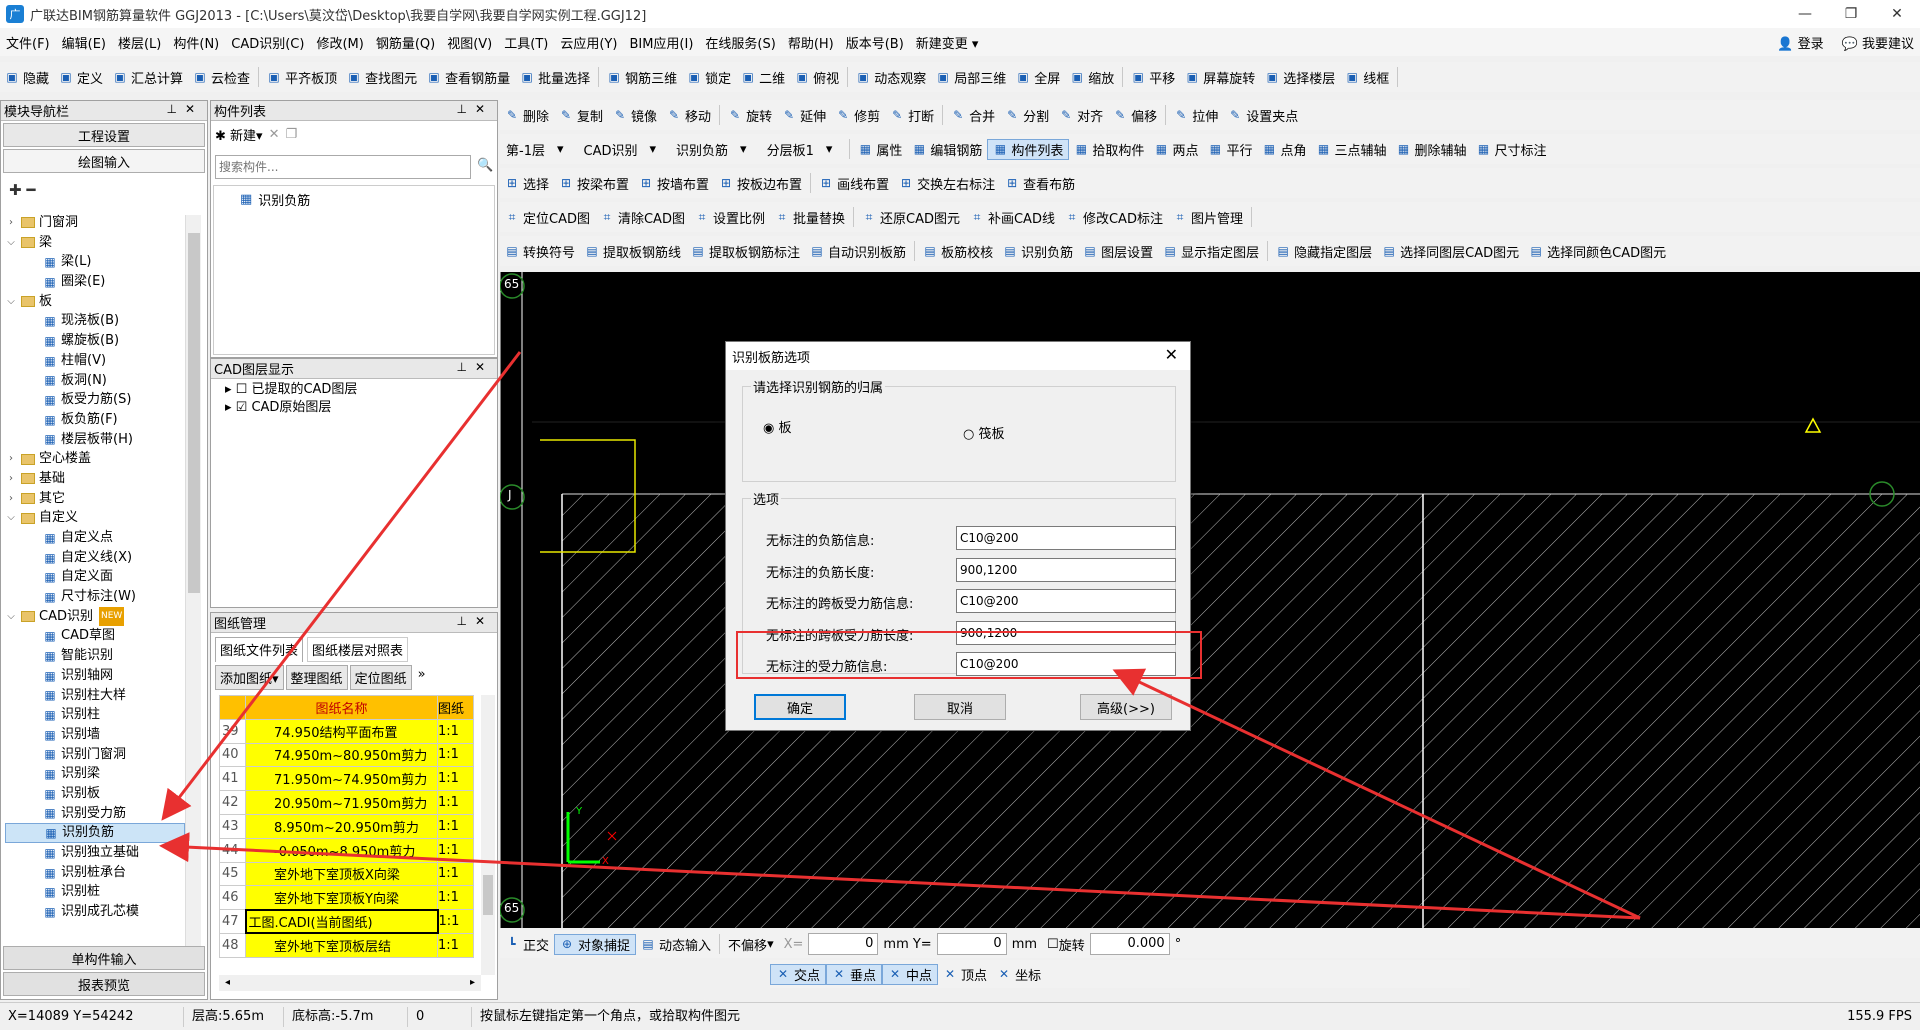 The height and width of the screenshot is (1030, 1920). What do you see at coordinates (610, 1016) in the screenshot?
I see `status-hint: 按鼠标左键指定第一个角点，或拾取构件图元` at bounding box center [610, 1016].